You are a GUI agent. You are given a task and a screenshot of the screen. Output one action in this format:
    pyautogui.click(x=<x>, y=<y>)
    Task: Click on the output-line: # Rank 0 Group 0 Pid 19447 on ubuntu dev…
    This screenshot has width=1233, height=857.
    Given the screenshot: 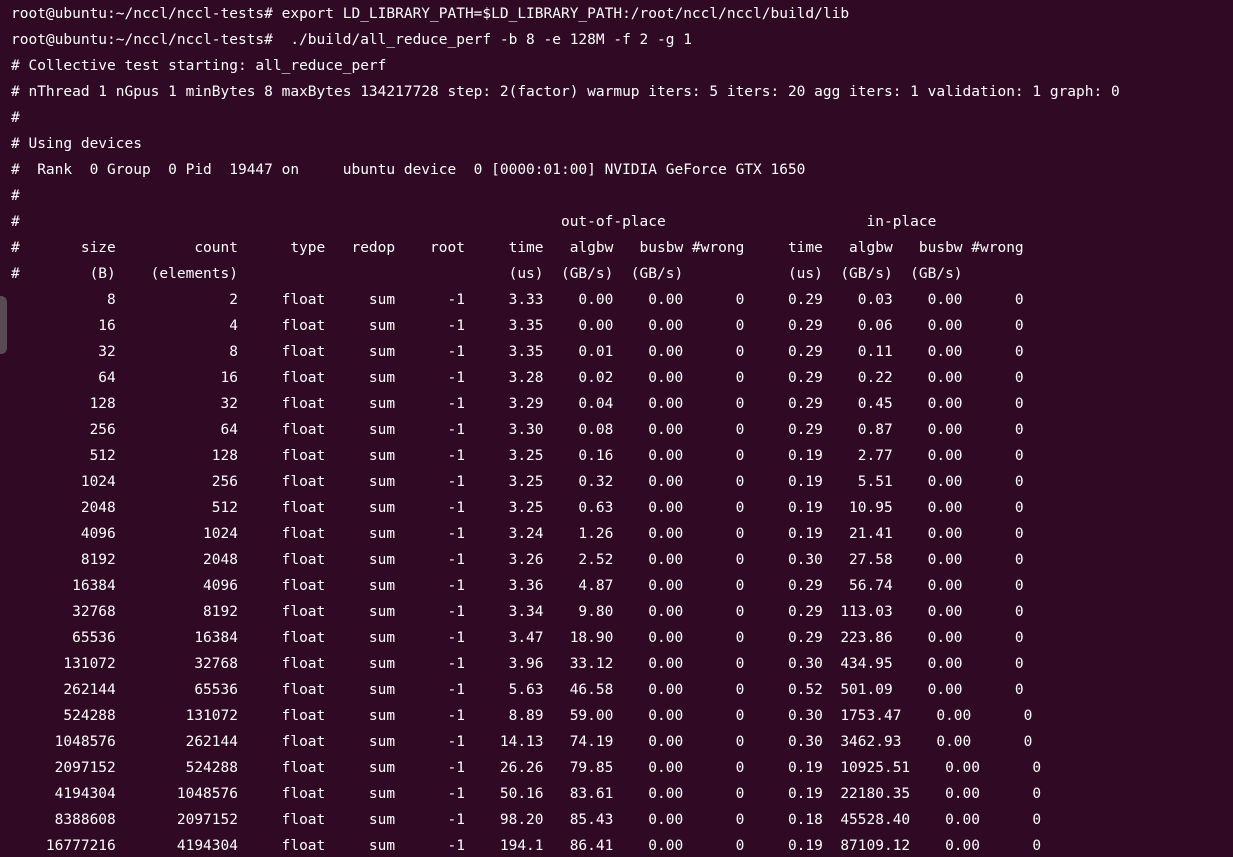 What is the action you would take?
    pyautogui.click(x=408, y=170)
    